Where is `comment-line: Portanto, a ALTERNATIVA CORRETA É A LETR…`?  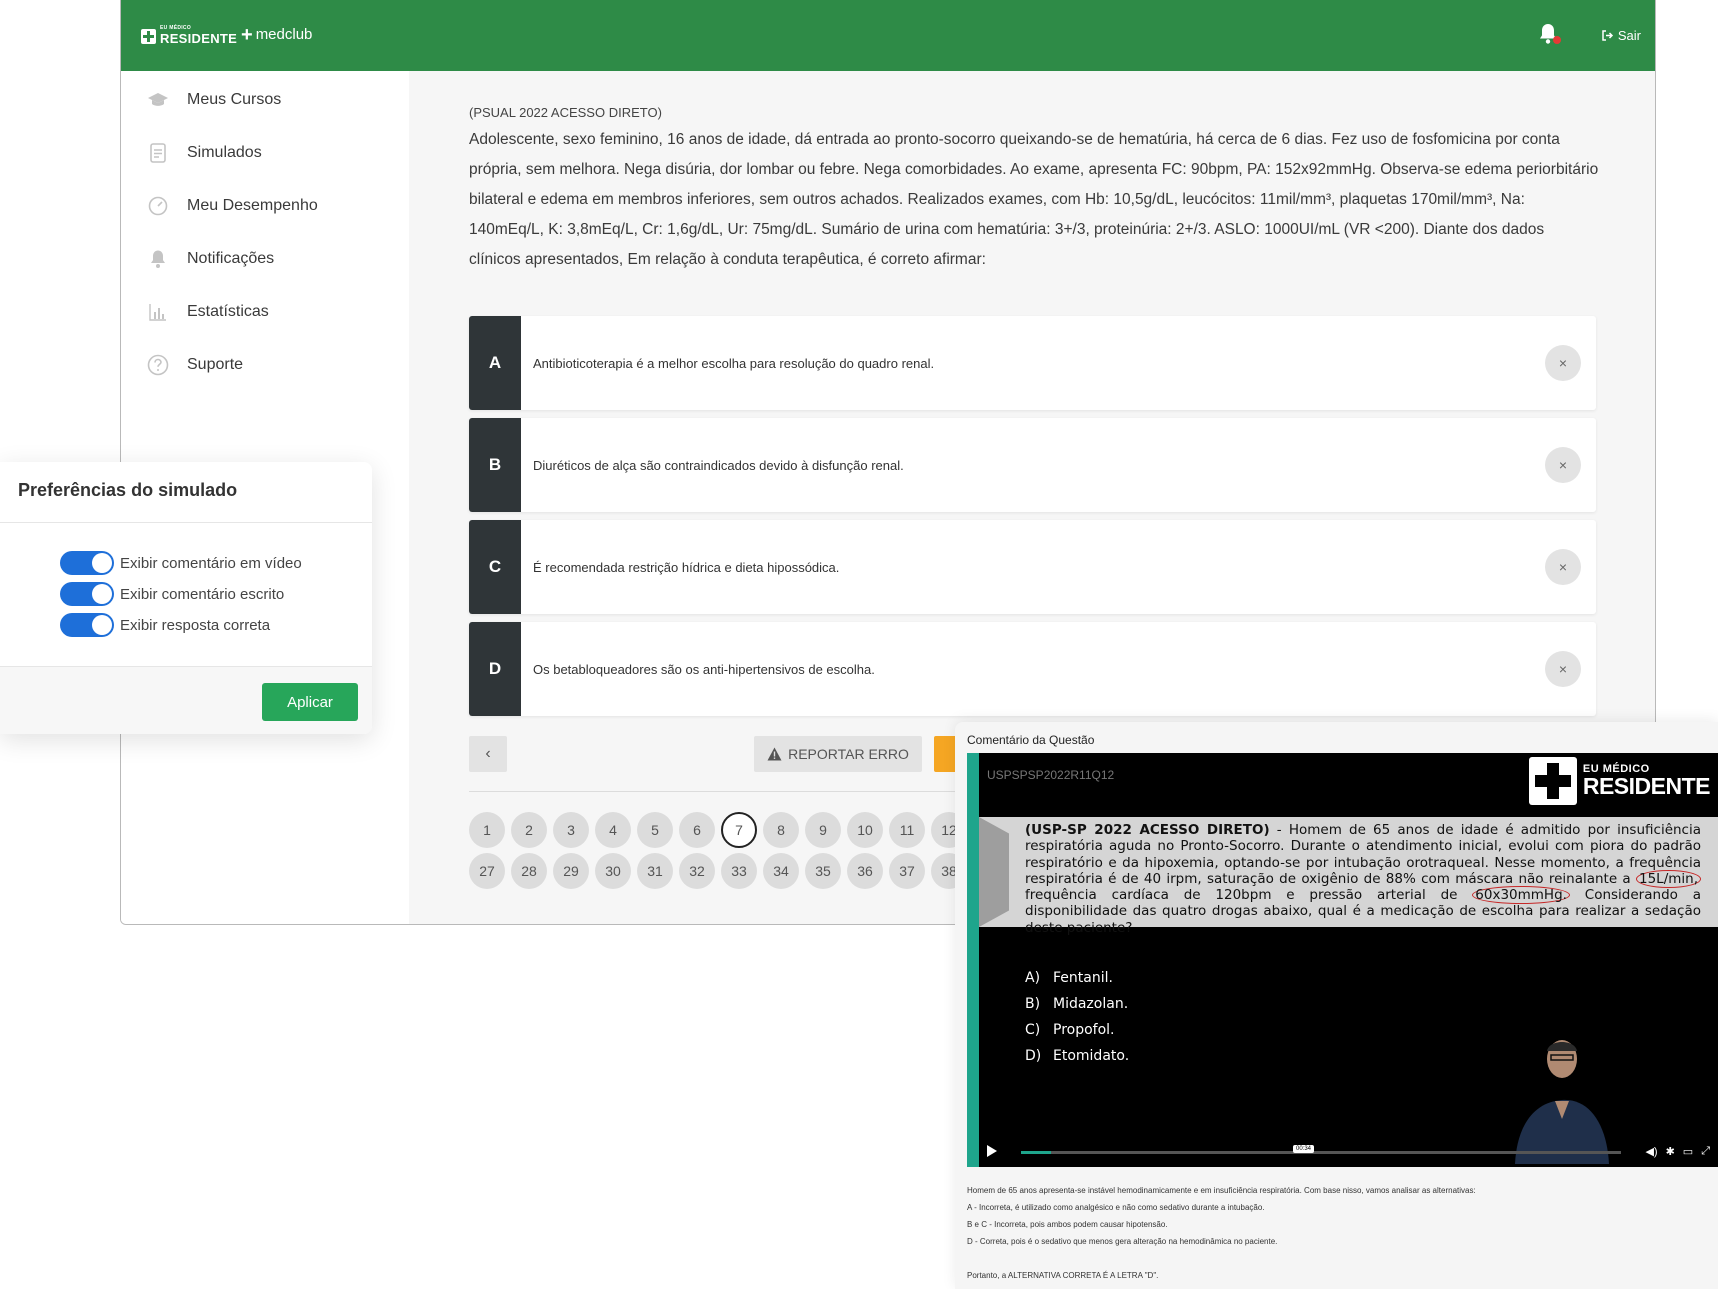
comment-line: Portanto, a ALTERNATIVA CORRETA É A LETR… is located at coordinates (1063, 1275).